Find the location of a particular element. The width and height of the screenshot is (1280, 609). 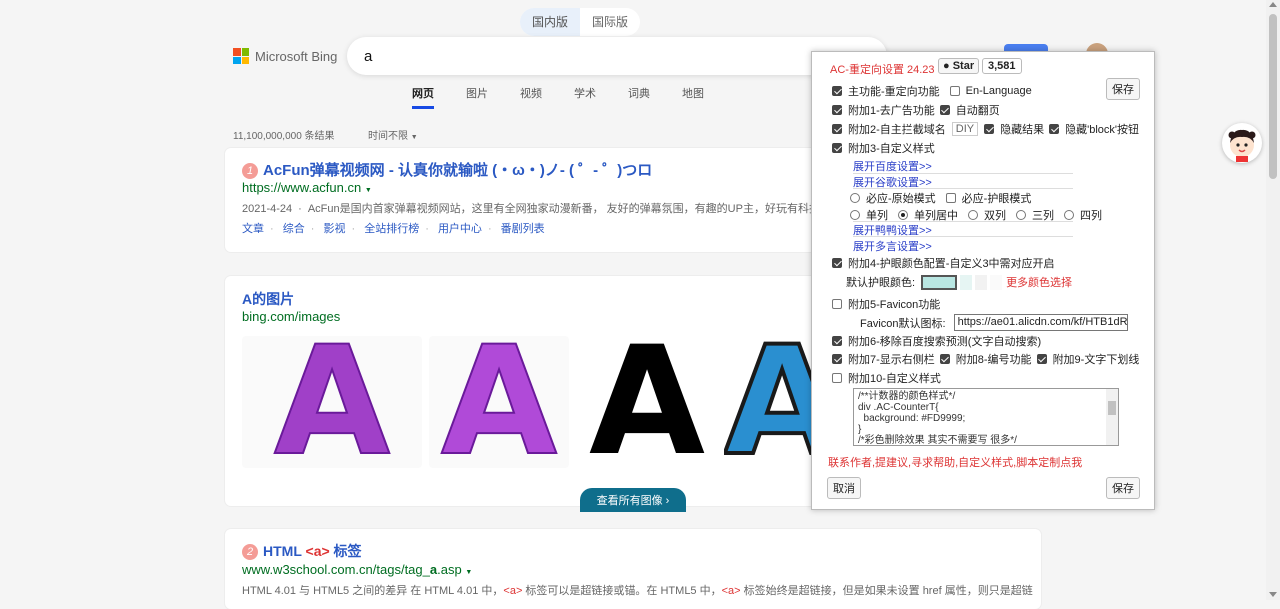

diy-button: DIY is located at coordinates (965, 129).